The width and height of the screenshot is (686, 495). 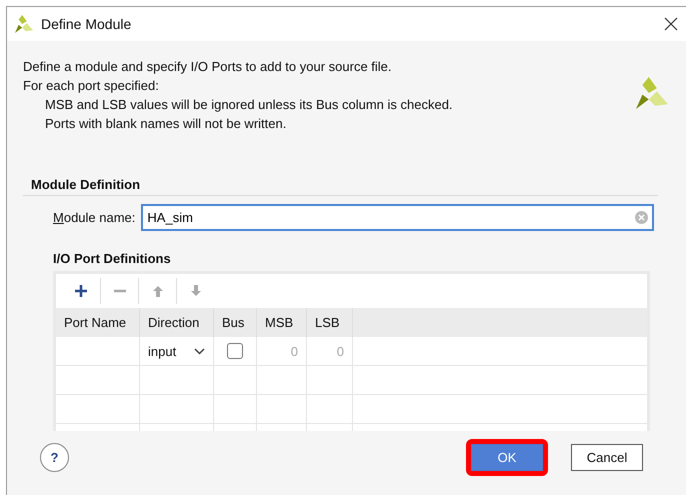 What do you see at coordinates (177, 322) in the screenshot?
I see `column-header: Direction` at bounding box center [177, 322].